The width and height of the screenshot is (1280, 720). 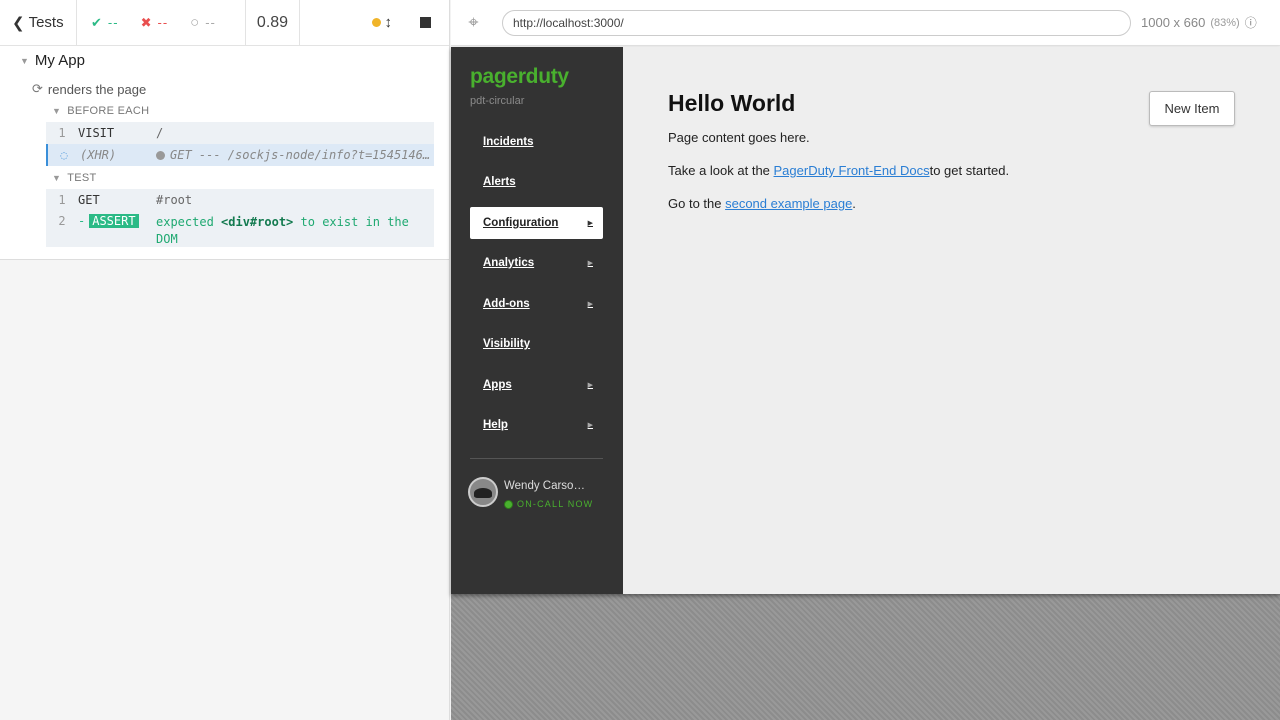 What do you see at coordinates (37, 88) in the screenshot?
I see `refresh-icon: ⟳` at bounding box center [37, 88].